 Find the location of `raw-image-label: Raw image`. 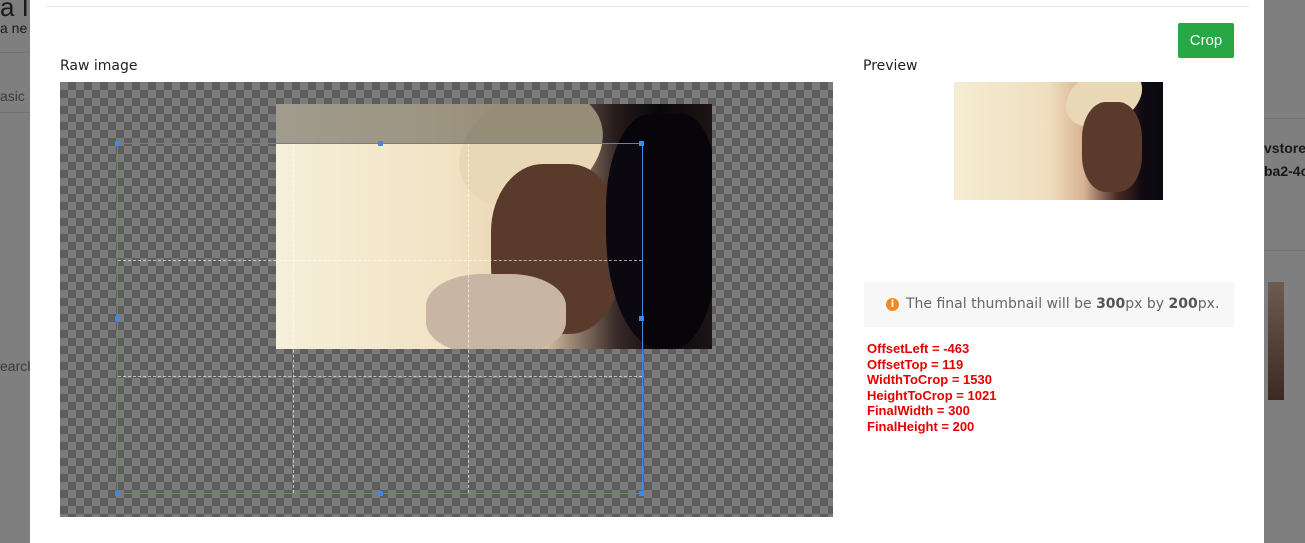

raw-image-label: Raw image is located at coordinates (99, 66).